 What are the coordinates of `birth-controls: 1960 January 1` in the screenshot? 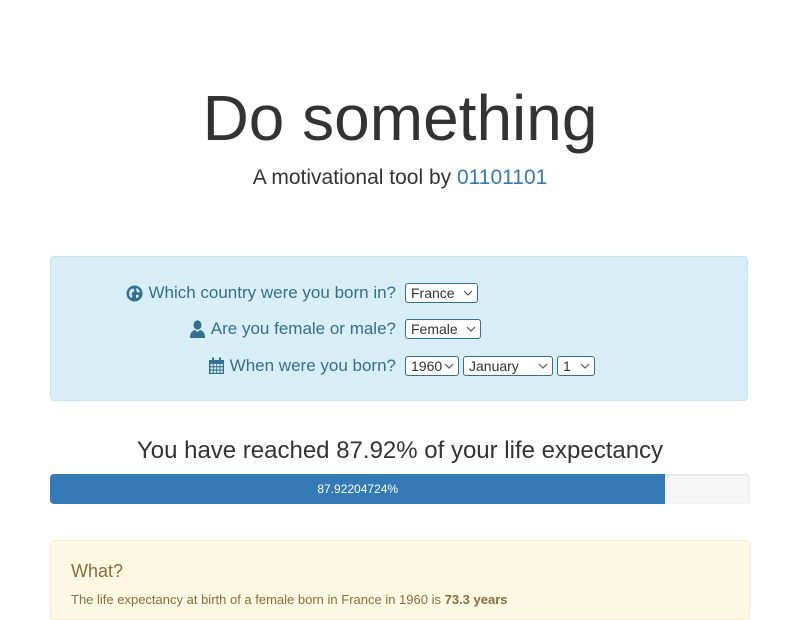 It's located at (500, 366).